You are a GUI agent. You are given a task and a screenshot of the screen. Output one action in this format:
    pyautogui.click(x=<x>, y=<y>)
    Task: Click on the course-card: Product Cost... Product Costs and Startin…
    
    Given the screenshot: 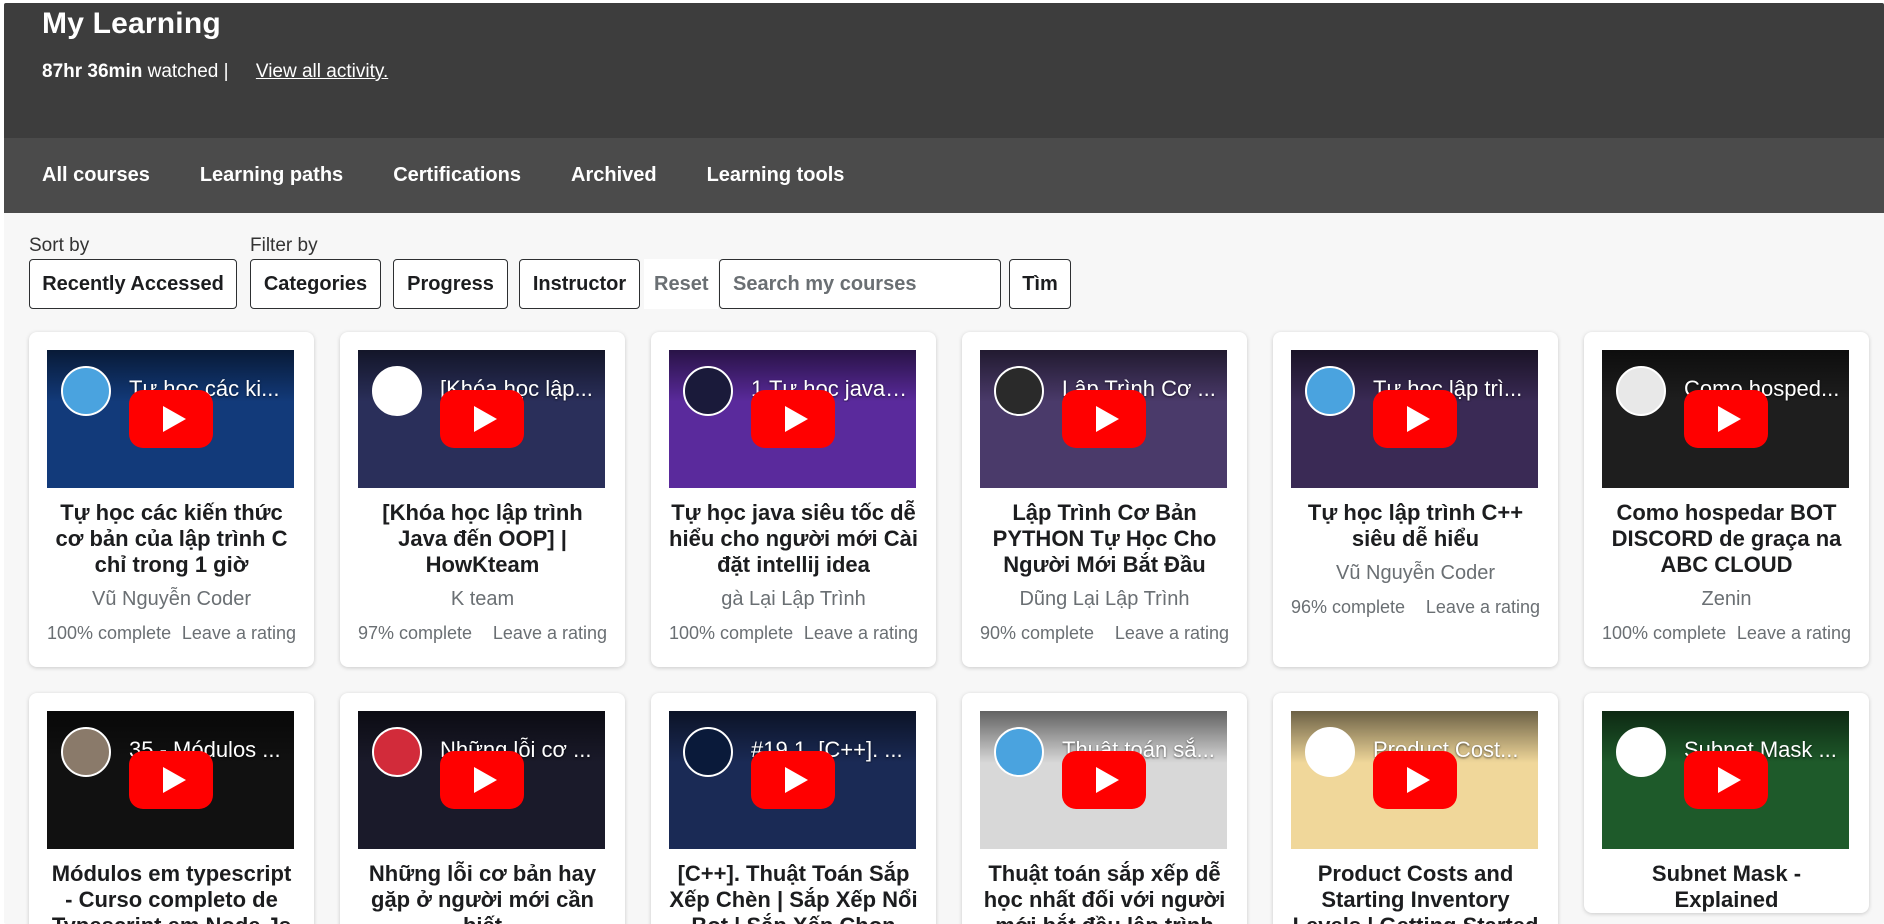 What is the action you would take?
    pyautogui.click(x=1415, y=808)
    